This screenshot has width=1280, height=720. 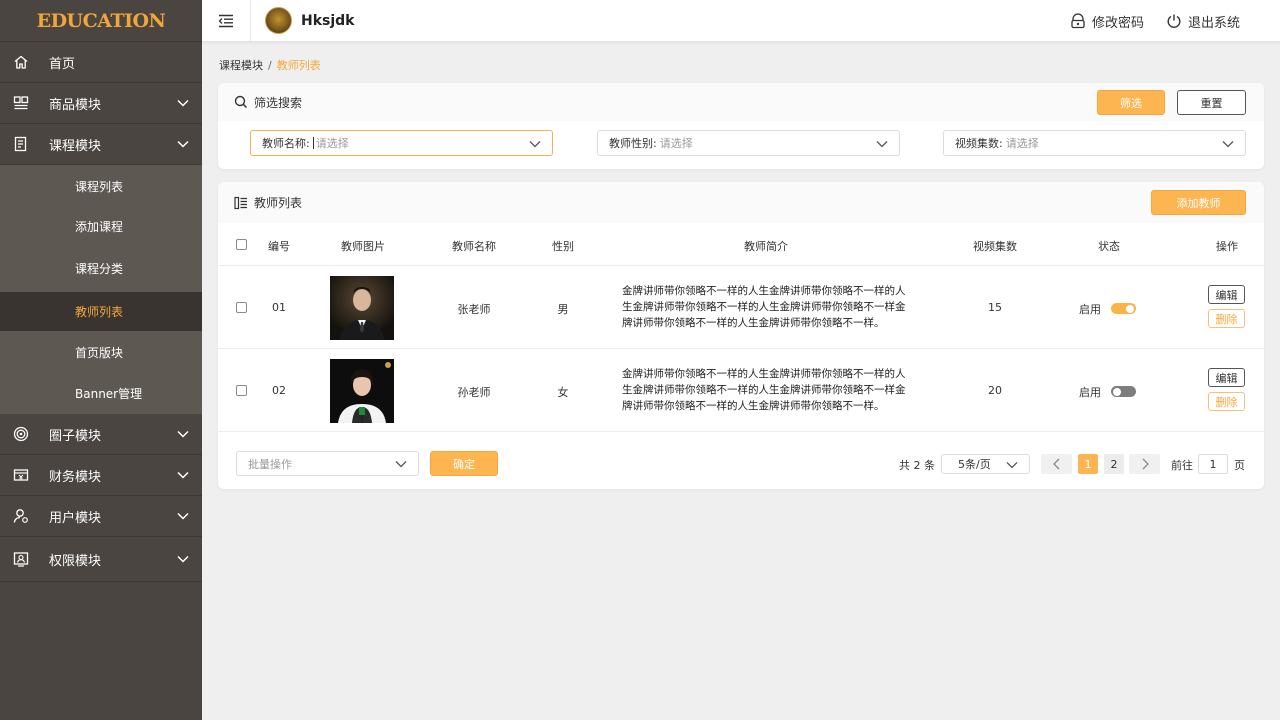 What do you see at coordinates (75, 518) in the screenshot?
I see `sidebar-item-label: 用户模块` at bounding box center [75, 518].